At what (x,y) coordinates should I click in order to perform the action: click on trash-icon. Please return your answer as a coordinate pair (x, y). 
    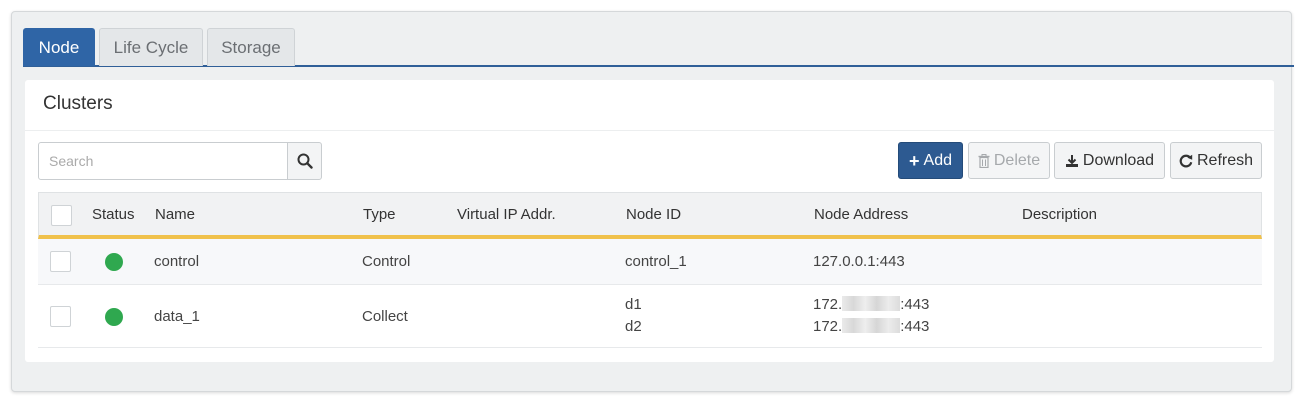
    Looking at the image, I should click on (984, 160).